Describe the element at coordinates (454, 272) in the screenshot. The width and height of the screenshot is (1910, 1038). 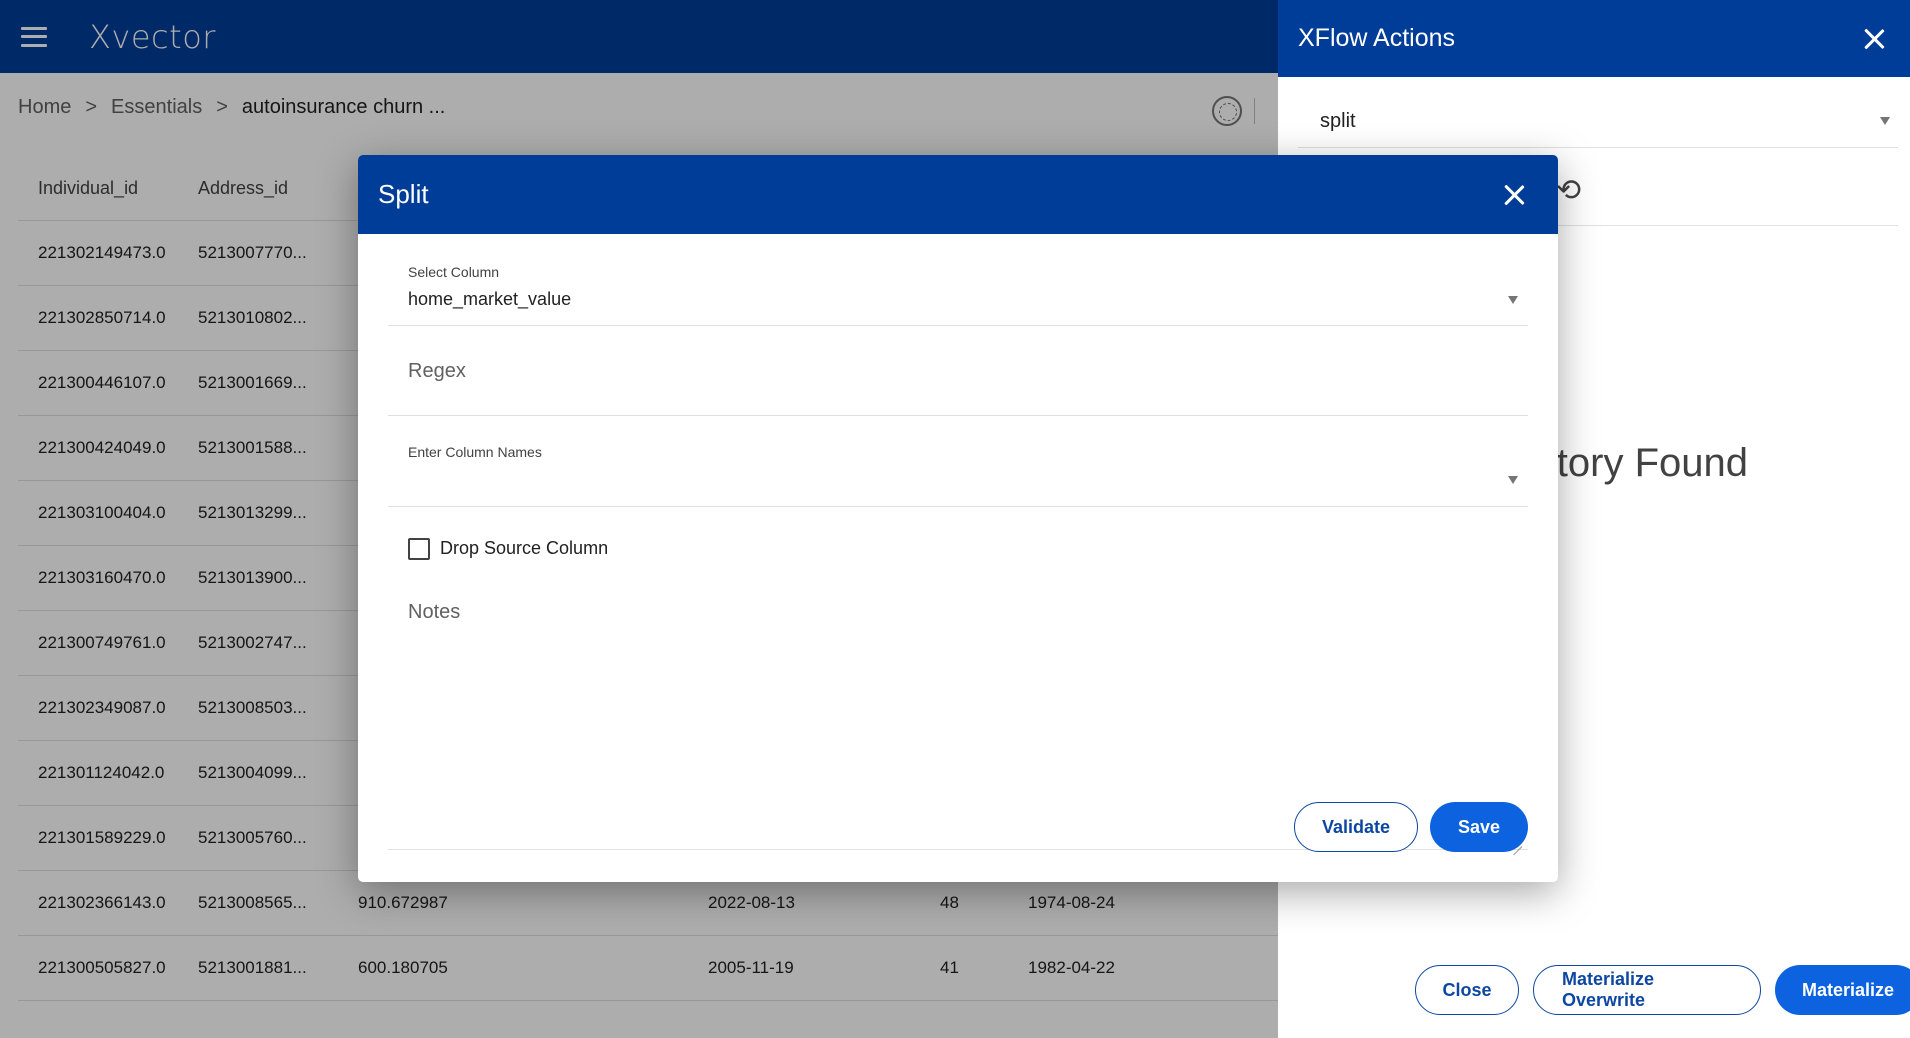
I see `select-column-label: Select Column` at that location.